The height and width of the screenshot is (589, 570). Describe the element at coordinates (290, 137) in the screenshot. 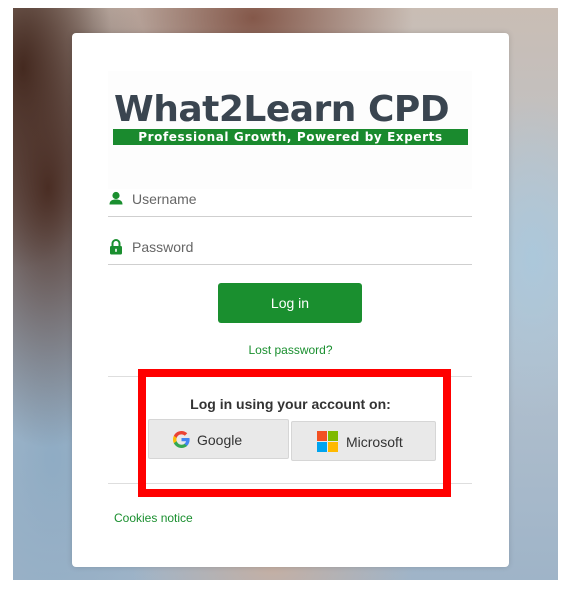

I see `logo-tagline: Professional Growth, Powered by Experts` at that location.